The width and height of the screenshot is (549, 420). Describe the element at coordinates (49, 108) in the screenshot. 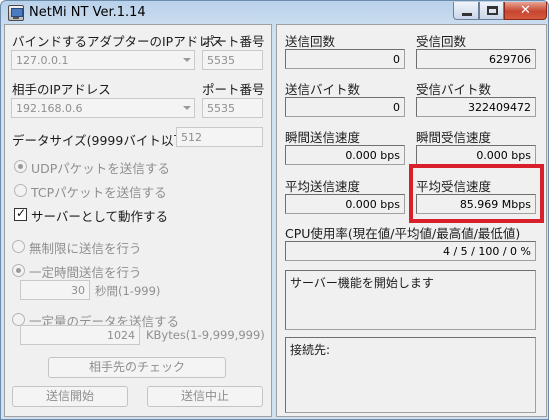

I see `peer-ip-value: 192.168.0.6` at that location.